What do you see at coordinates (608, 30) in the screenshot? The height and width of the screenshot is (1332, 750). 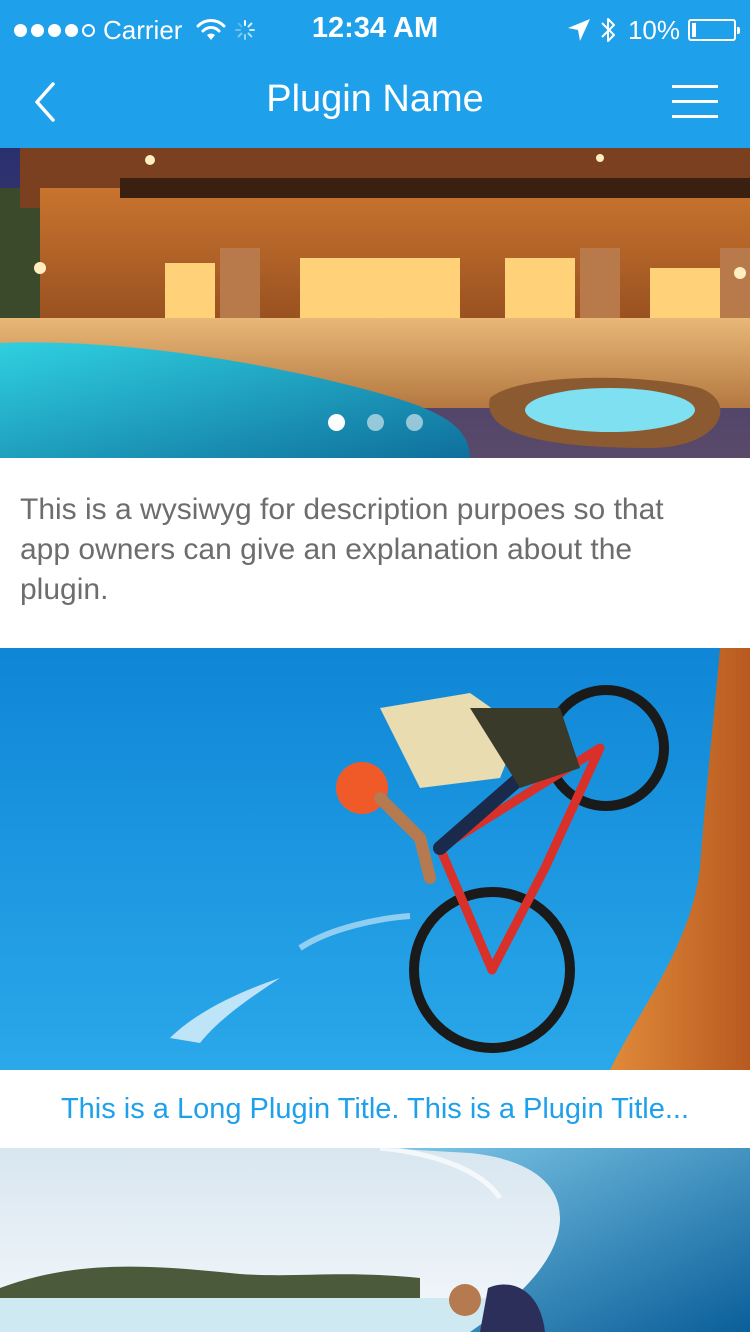 I see `bluetooth-icon` at bounding box center [608, 30].